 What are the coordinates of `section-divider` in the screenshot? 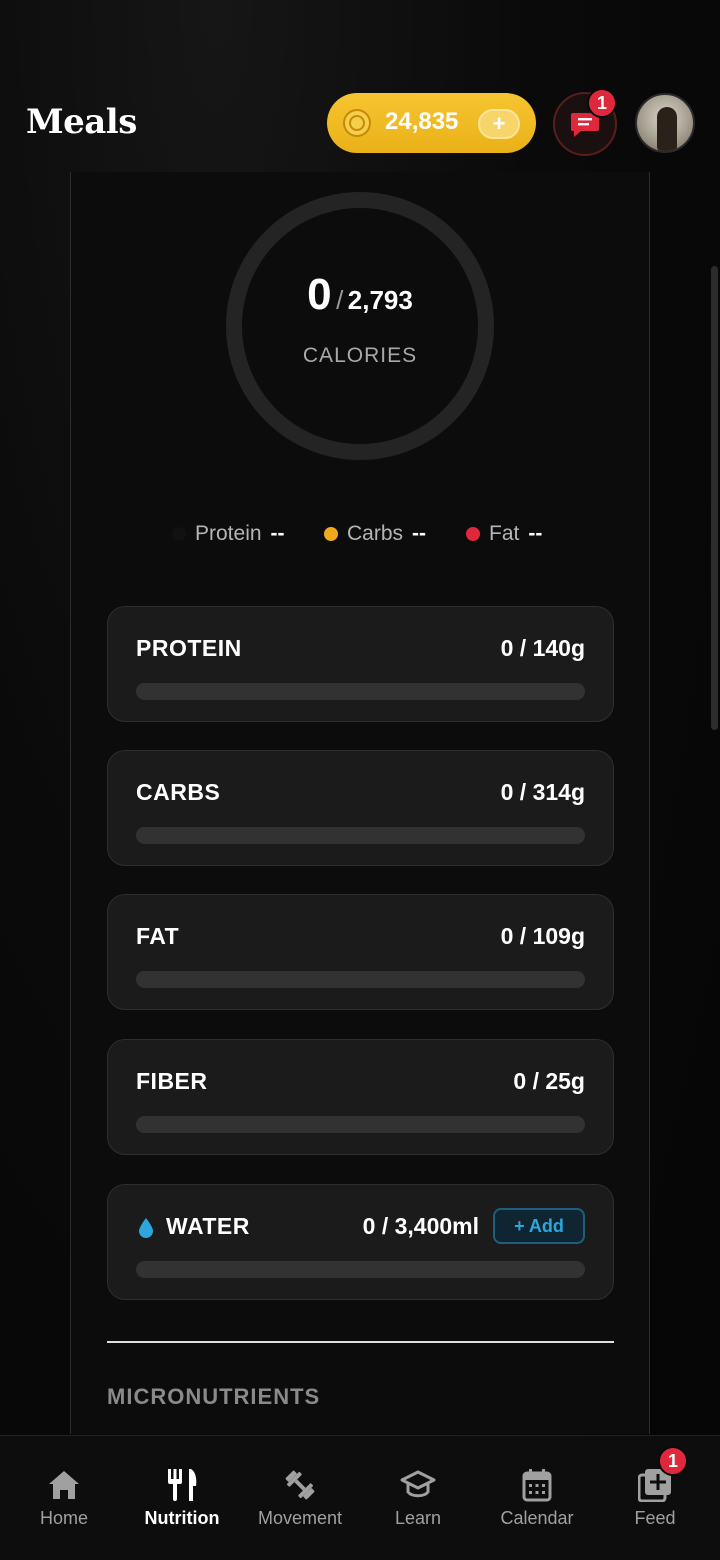 It's located at (360, 1342).